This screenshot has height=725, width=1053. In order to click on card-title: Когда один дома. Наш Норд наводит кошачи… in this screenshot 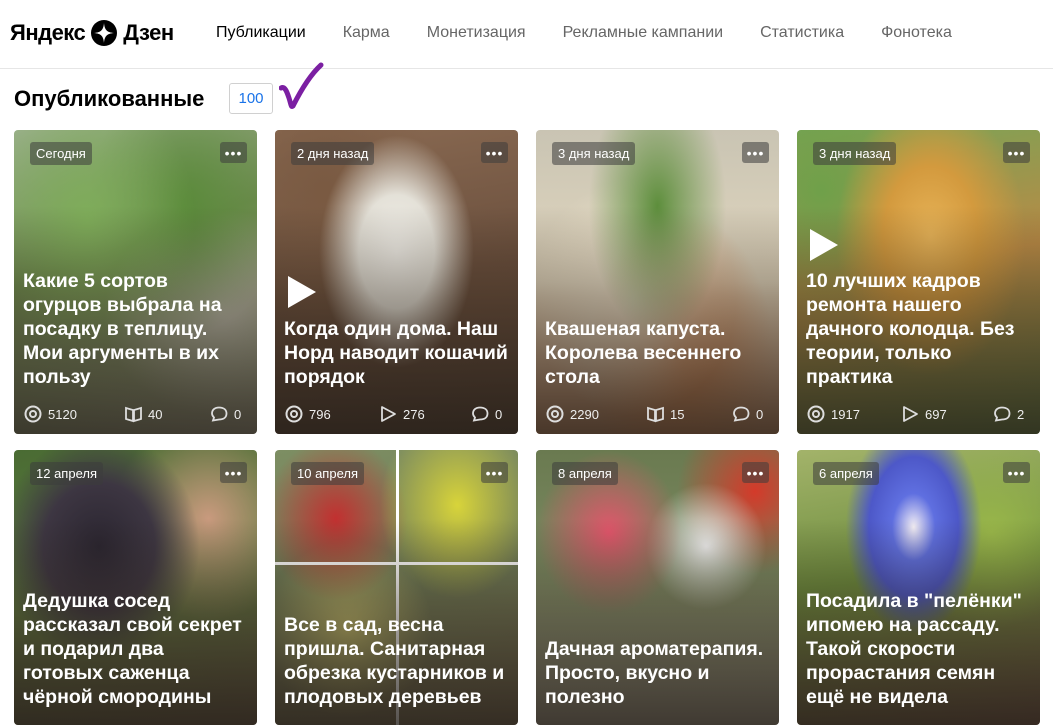, I will do `click(396, 353)`.